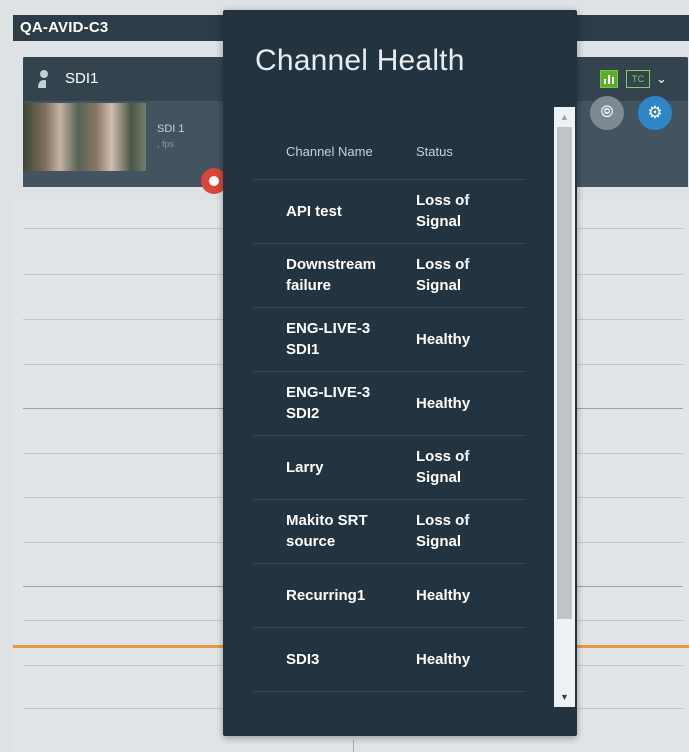 The width and height of the screenshot is (689, 752). I want to click on table-row: ENG-LIVE-3 SDI2 Healthy, so click(389, 403).